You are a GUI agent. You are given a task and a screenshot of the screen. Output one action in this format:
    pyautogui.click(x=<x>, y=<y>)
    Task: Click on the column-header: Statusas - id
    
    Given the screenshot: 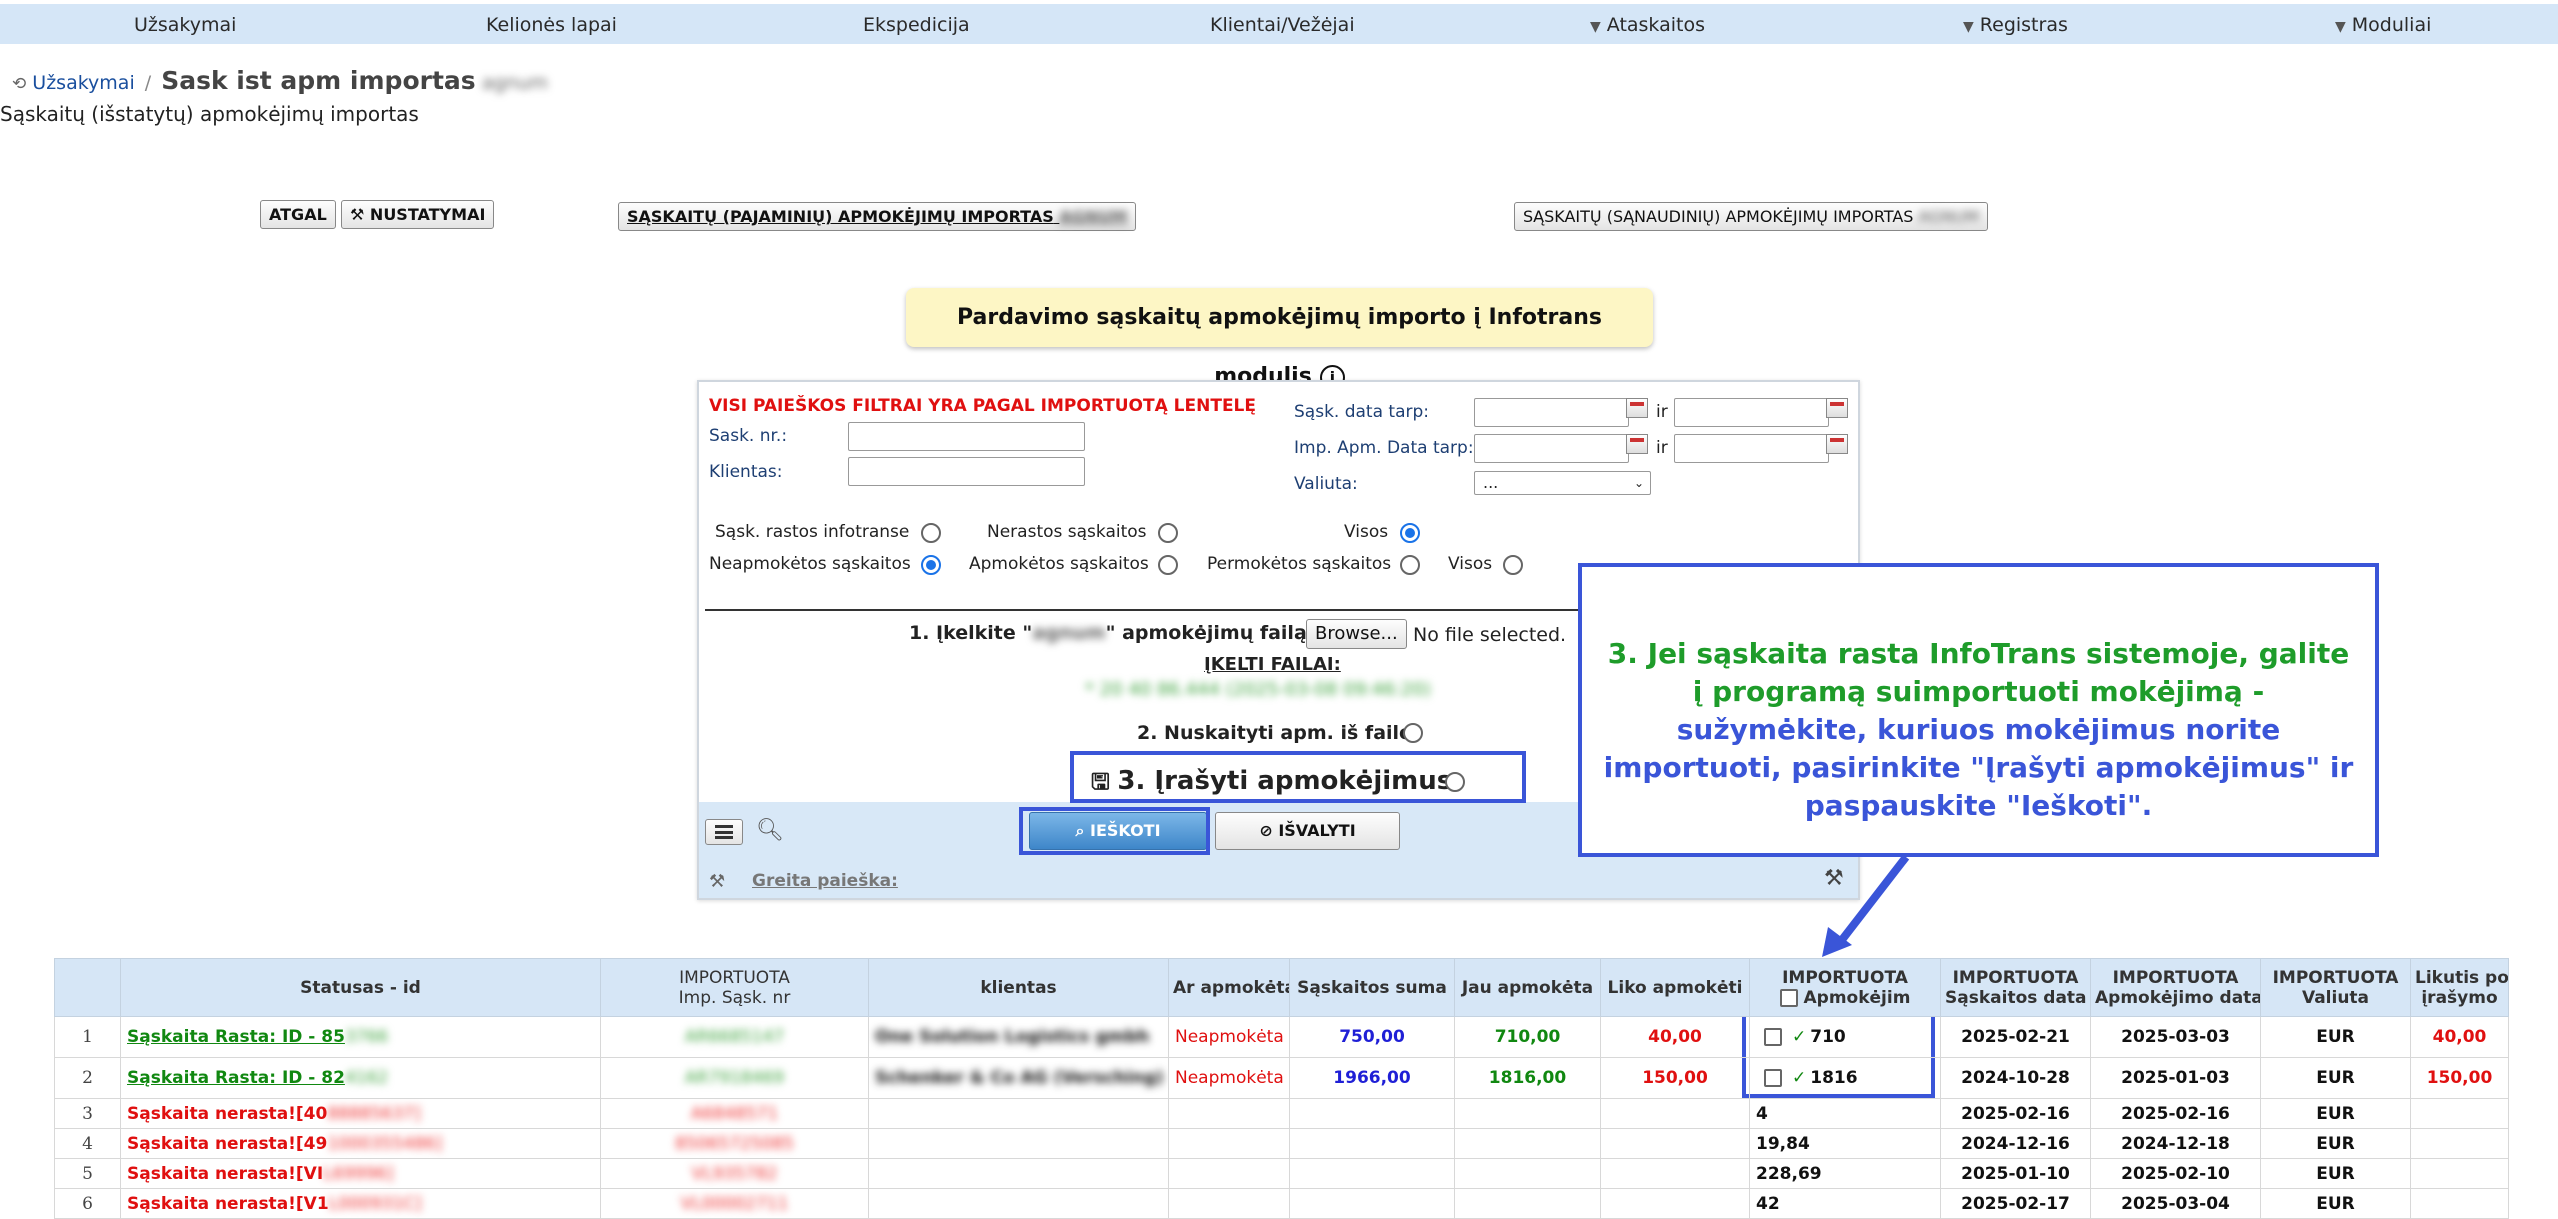 What is the action you would take?
    pyautogui.click(x=360, y=987)
    